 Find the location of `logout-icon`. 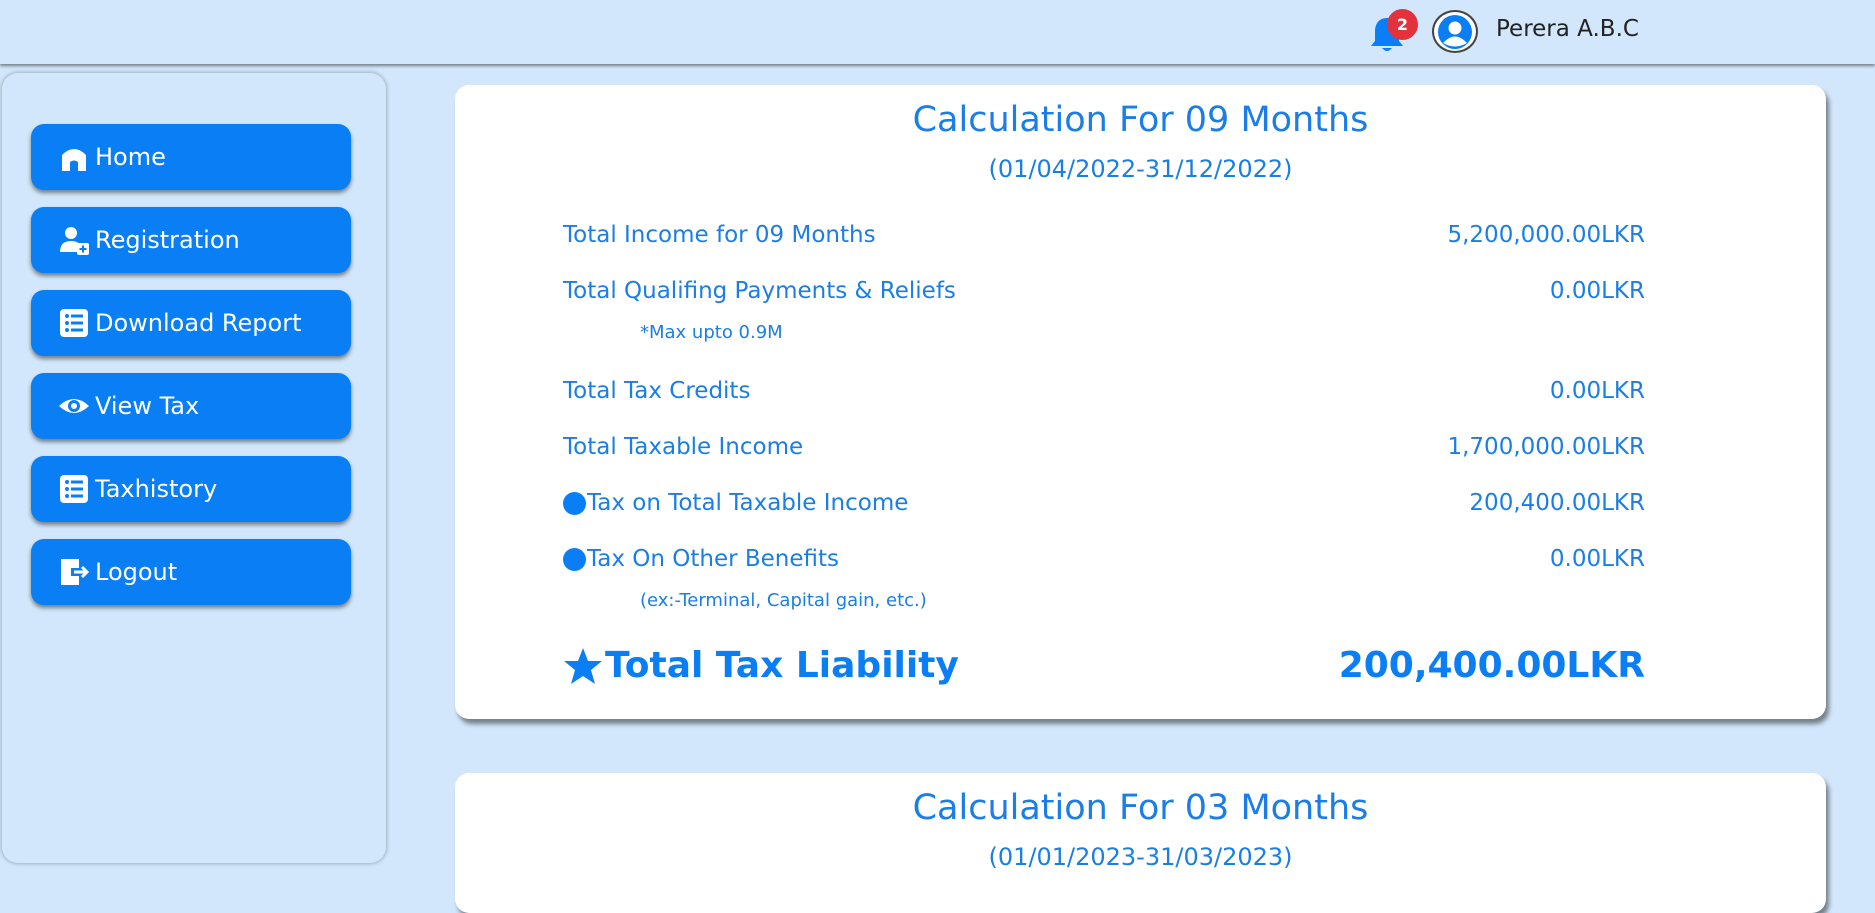

logout-icon is located at coordinates (74, 572).